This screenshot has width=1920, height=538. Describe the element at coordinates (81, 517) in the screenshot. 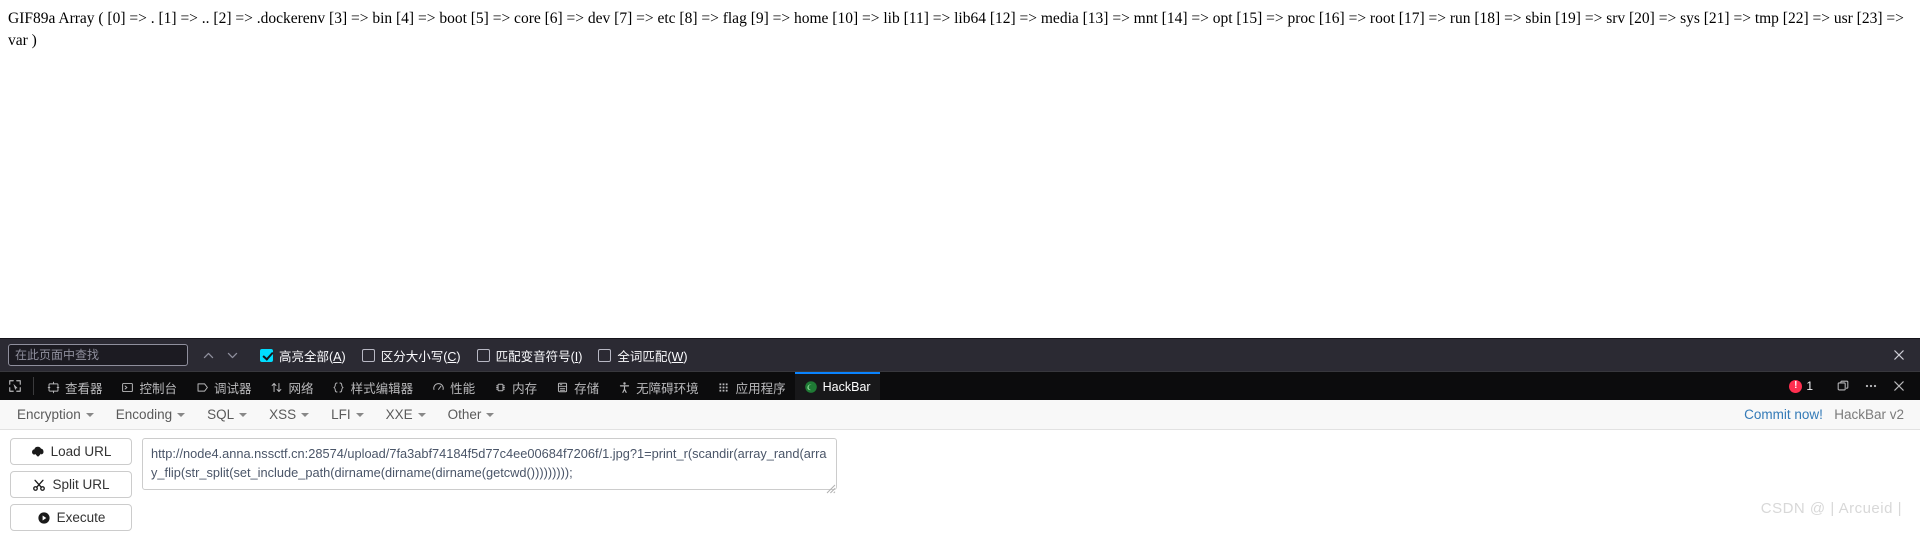

I see `button-label: Execute` at that location.